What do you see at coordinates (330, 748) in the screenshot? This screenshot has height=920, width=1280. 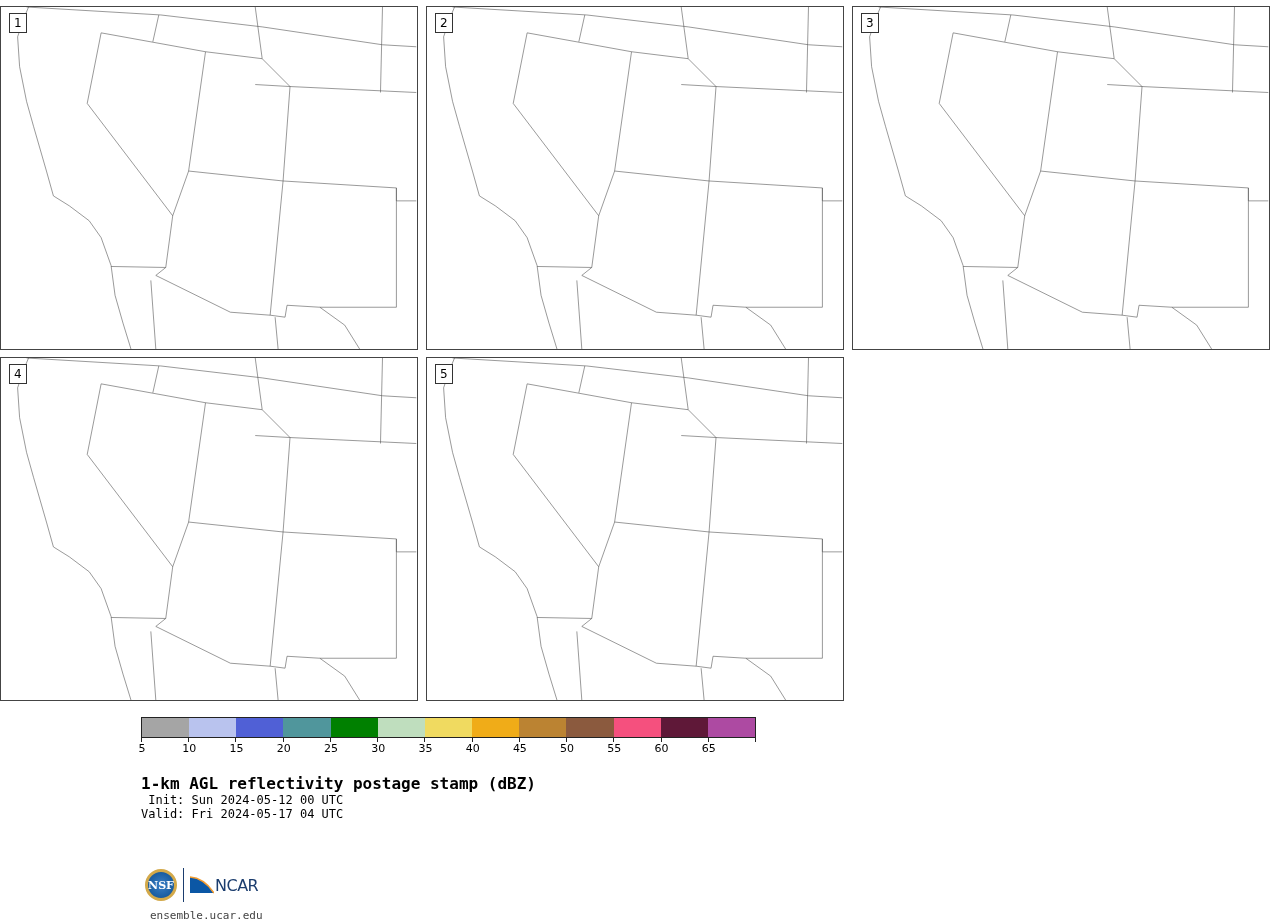 I see `tick-label: 25` at bounding box center [330, 748].